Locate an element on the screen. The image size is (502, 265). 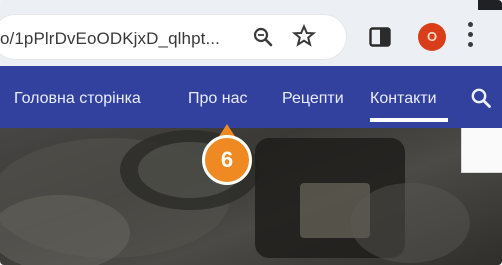
callout-badge: 6 is located at coordinates (227, 160).